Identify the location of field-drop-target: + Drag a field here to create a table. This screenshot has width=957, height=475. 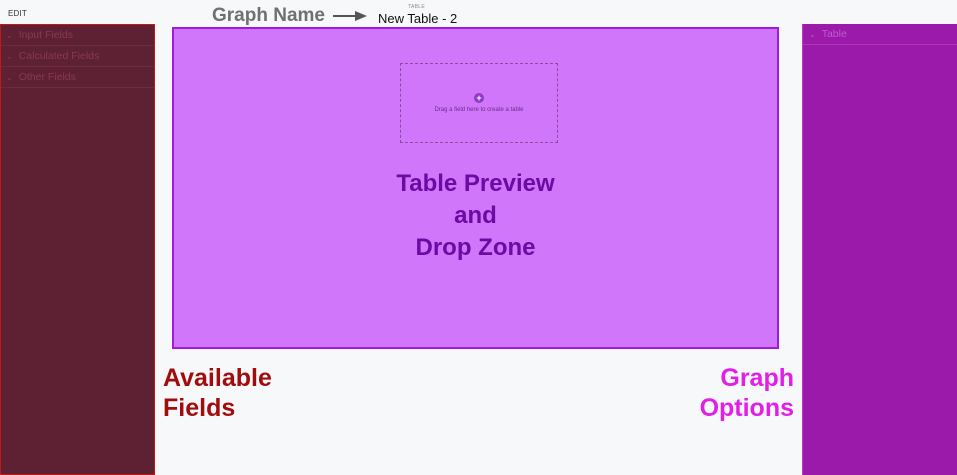
(479, 103).